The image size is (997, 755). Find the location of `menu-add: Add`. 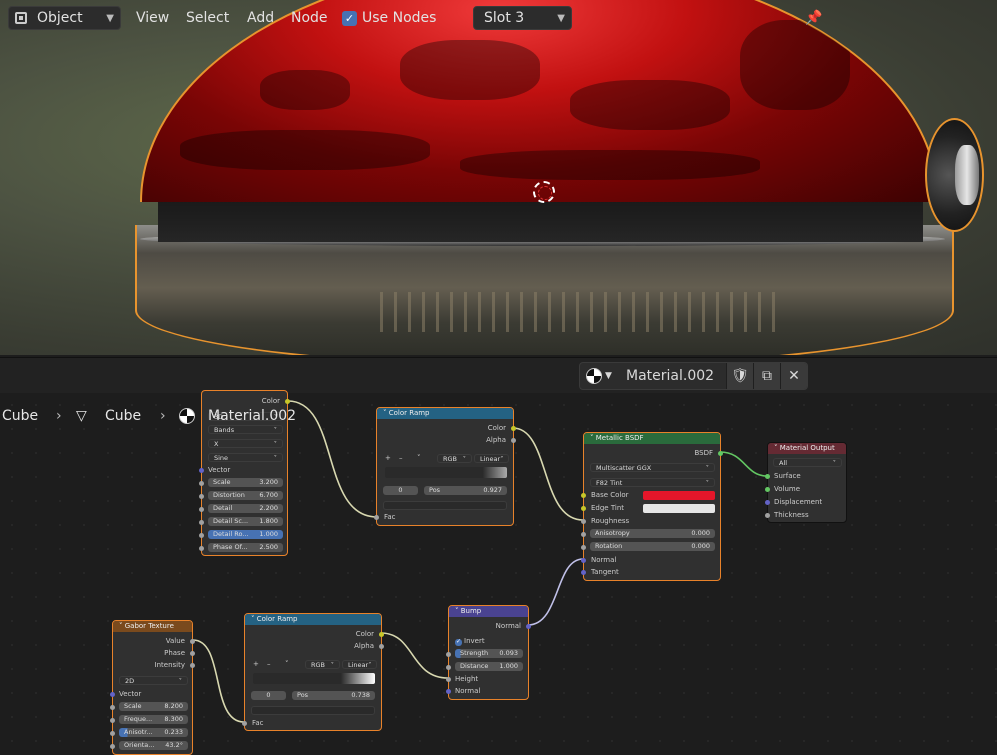

menu-add: Add is located at coordinates (260, 18).